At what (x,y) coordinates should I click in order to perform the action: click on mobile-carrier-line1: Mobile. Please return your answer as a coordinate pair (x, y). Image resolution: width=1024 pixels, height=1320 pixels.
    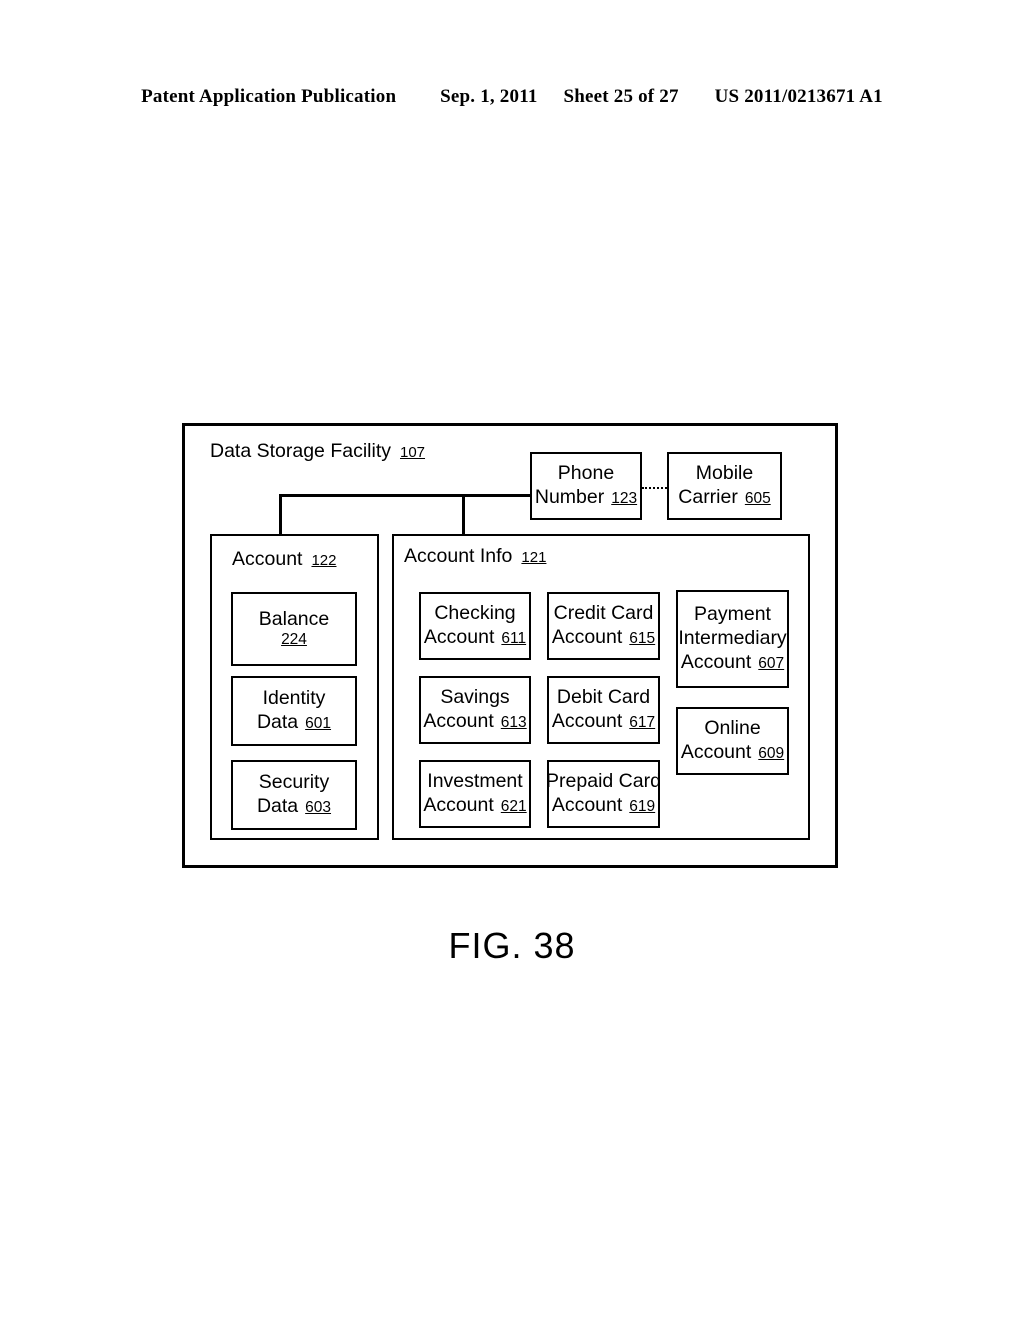
    Looking at the image, I should click on (724, 473).